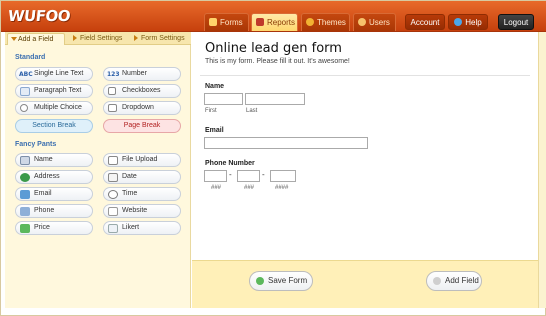 The height and width of the screenshot is (316, 546). I want to click on clock-icon, so click(113, 194).